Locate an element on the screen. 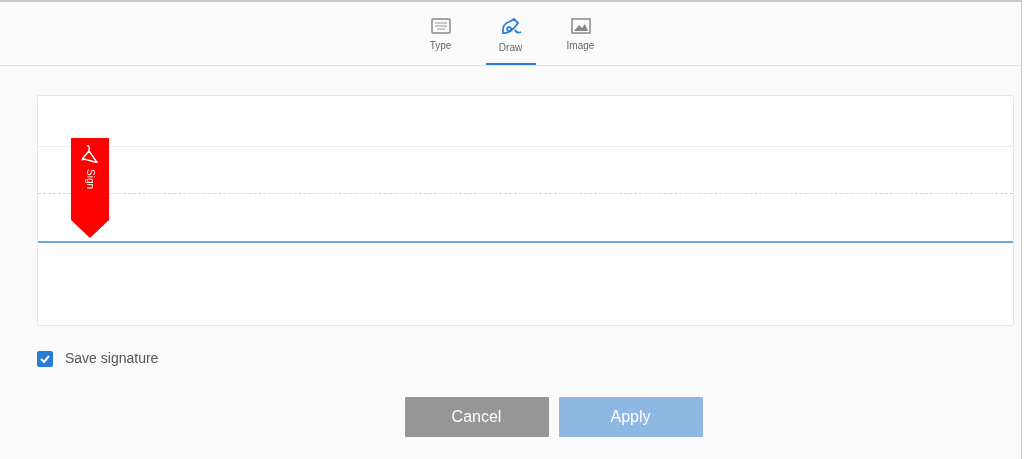  checkbox-label: Save signature is located at coordinates (112, 358).